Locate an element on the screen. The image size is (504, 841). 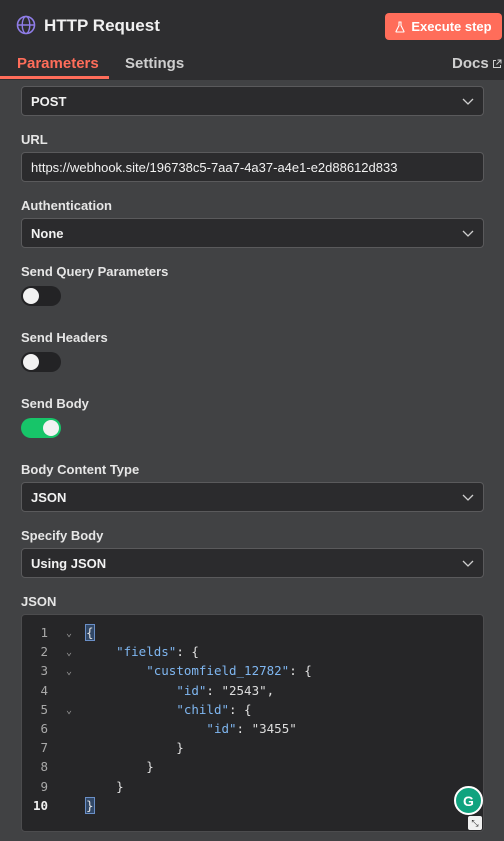
send-headers-label: Send Headers is located at coordinates (64, 337).